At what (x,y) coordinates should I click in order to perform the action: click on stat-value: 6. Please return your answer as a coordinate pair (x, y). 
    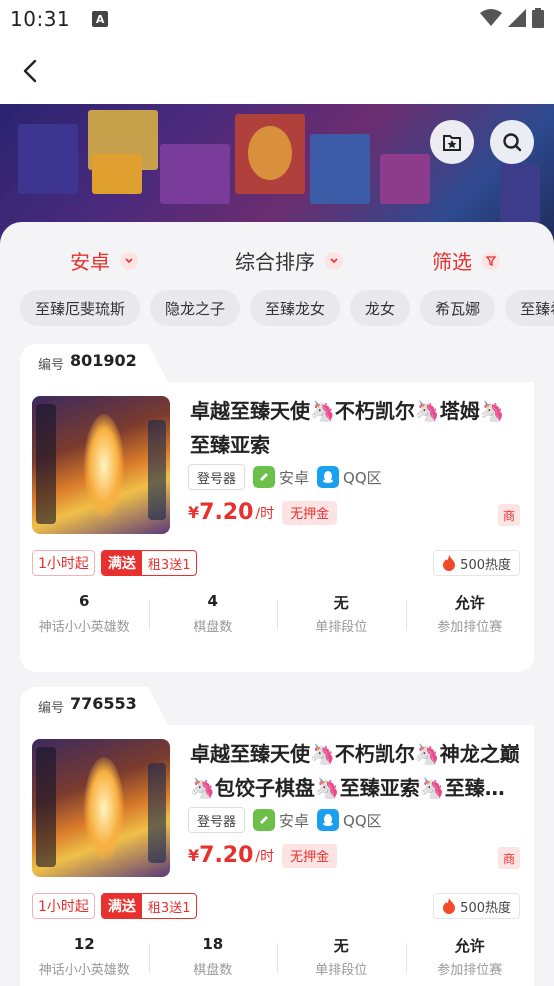
    Looking at the image, I should click on (84, 601).